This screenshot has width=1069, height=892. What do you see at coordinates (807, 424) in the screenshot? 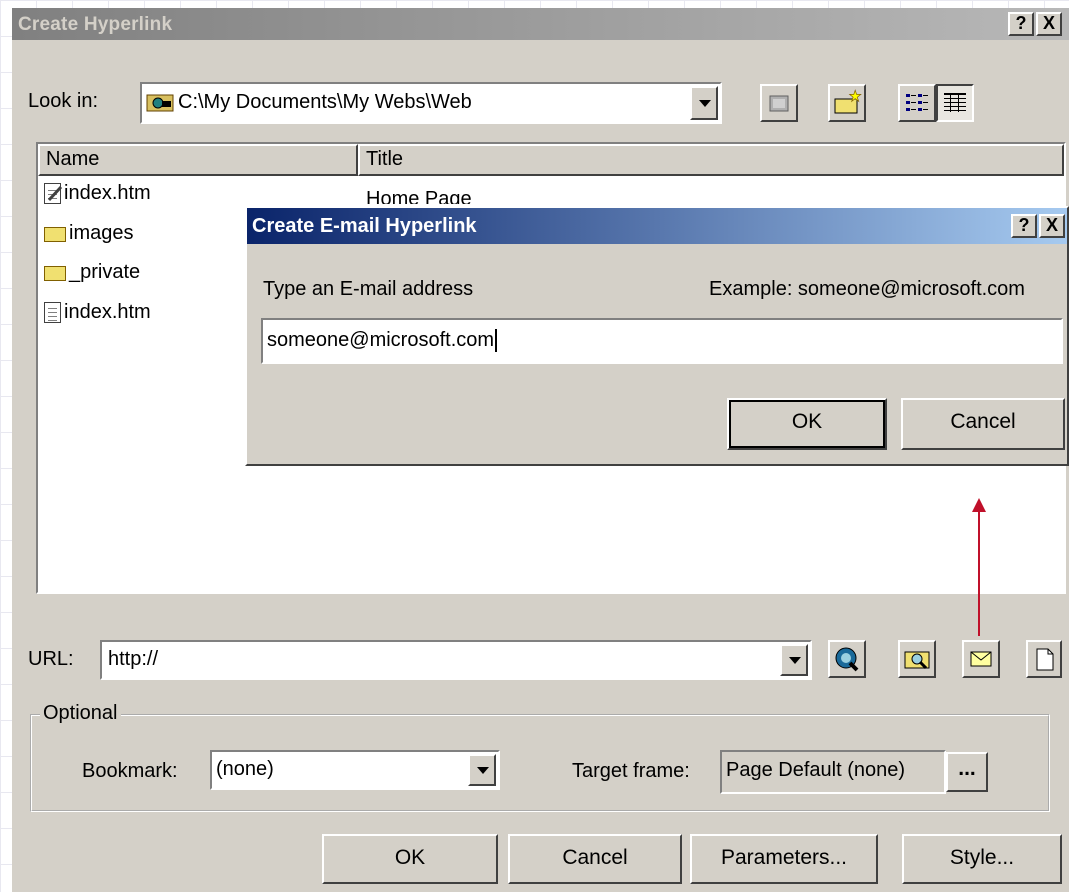
I see `email-ok-button: OK` at bounding box center [807, 424].